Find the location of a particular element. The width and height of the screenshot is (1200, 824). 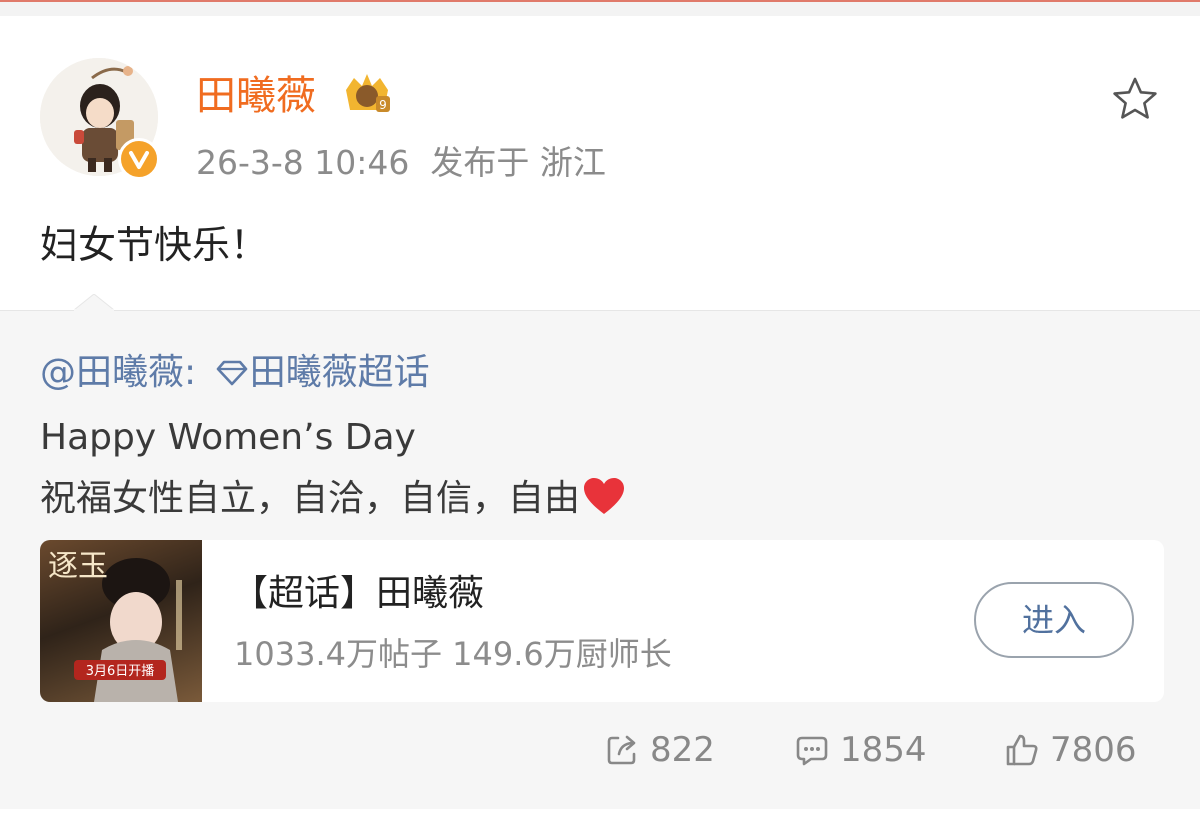

repost-text-line-1: Happy Women’s Day is located at coordinates (228, 437).